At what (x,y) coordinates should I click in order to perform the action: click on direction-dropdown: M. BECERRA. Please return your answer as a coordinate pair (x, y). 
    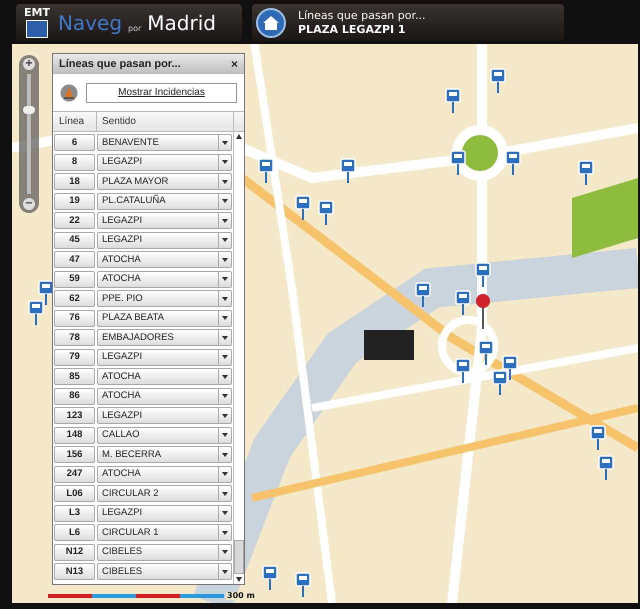
    Looking at the image, I should click on (164, 455).